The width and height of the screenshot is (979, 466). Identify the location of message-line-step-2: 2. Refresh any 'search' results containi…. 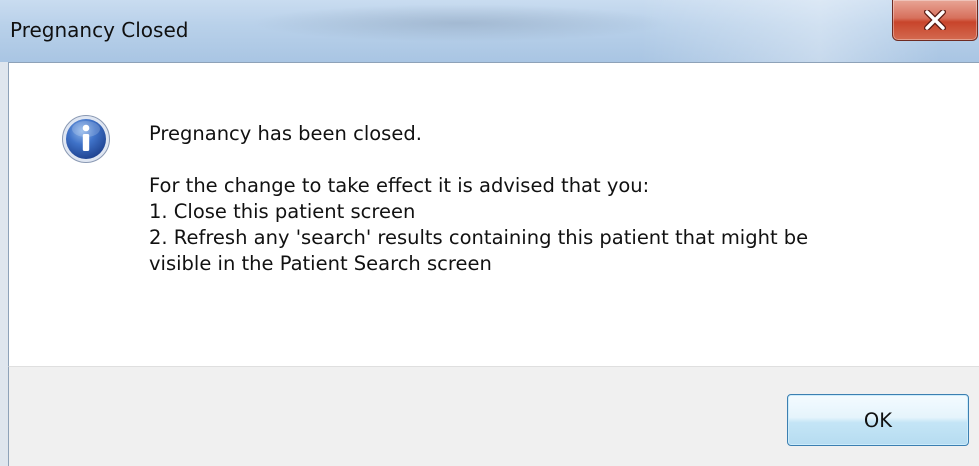
(479, 237).